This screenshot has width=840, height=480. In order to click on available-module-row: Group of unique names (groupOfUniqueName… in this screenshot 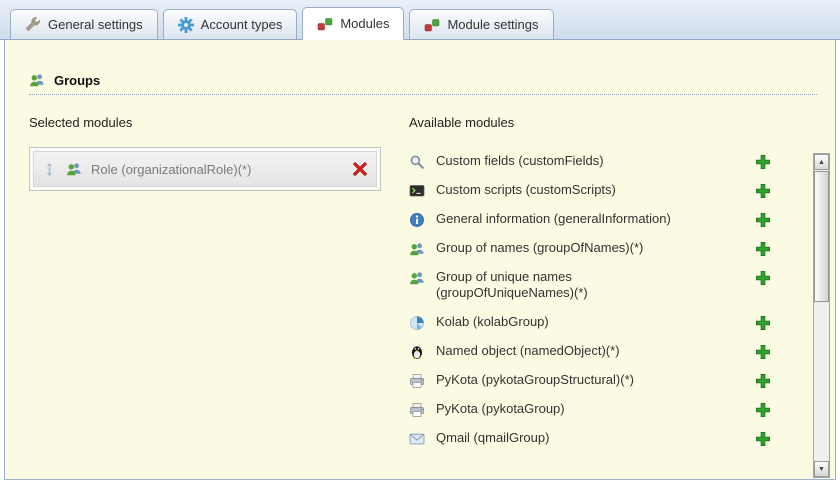, I will do `click(590, 285)`.